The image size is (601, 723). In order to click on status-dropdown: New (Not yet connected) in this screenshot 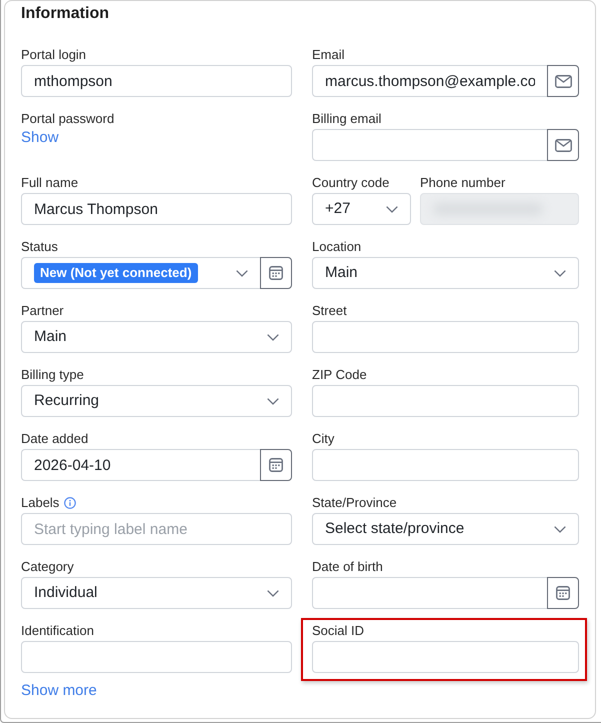, I will do `click(140, 273)`.